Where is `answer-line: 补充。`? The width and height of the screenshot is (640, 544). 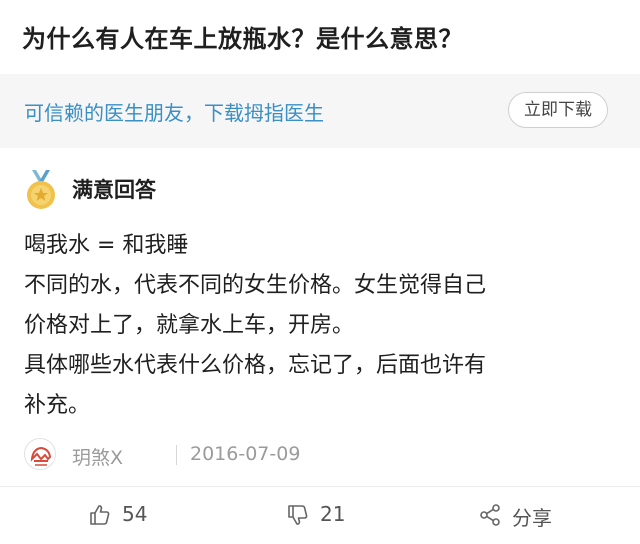 answer-line: 补充。 is located at coordinates (57, 405).